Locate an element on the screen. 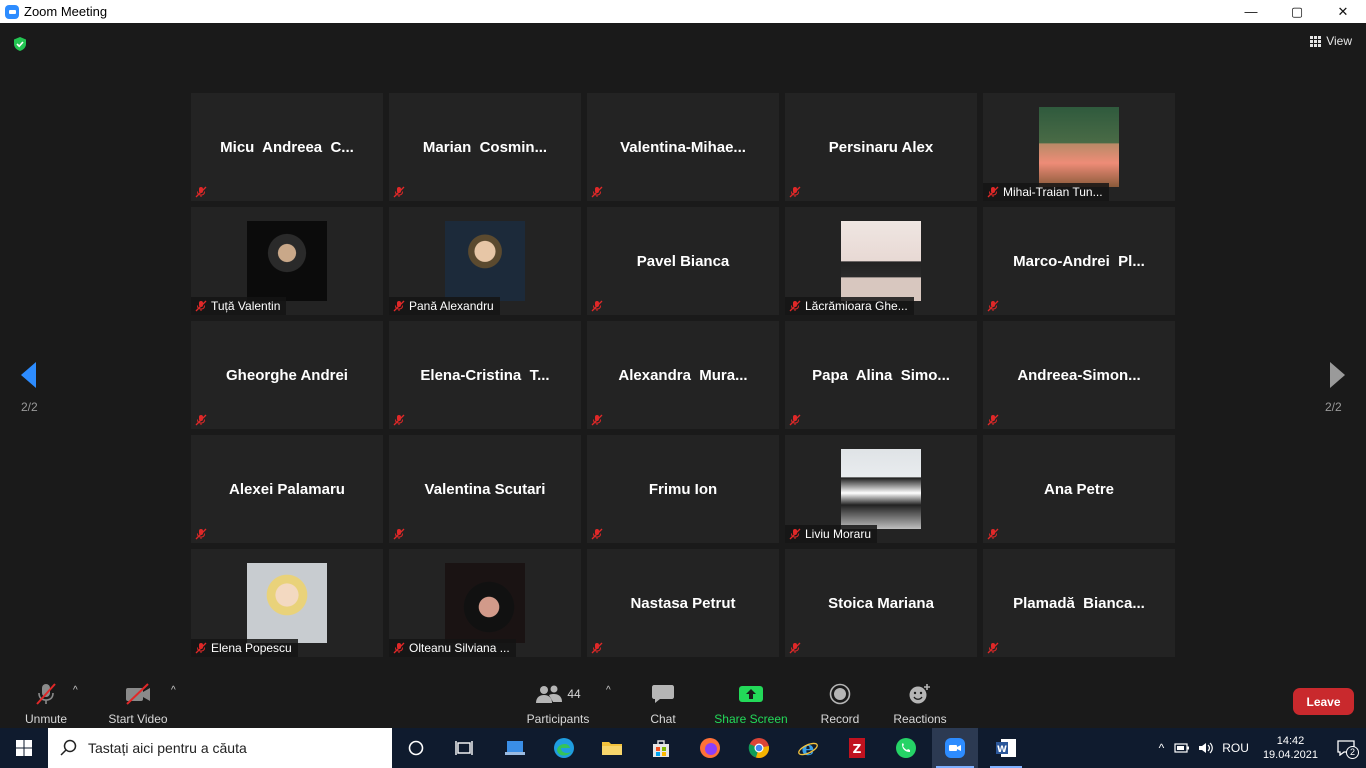 The width and height of the screenshot is (1366, 768). participant-video-thumbnail is located at coordinates (881, 489).